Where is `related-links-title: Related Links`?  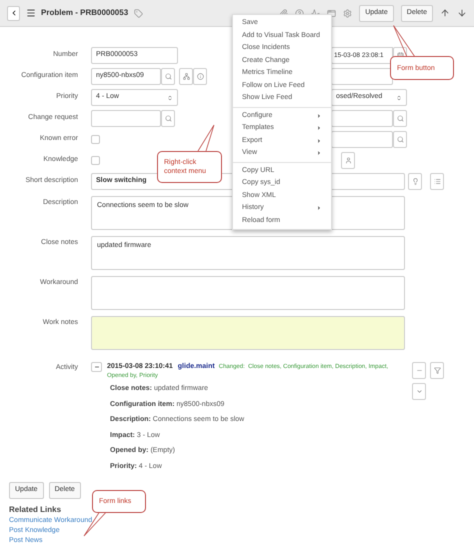
related-links-title: Related Links is located at coordinates (35, 510).